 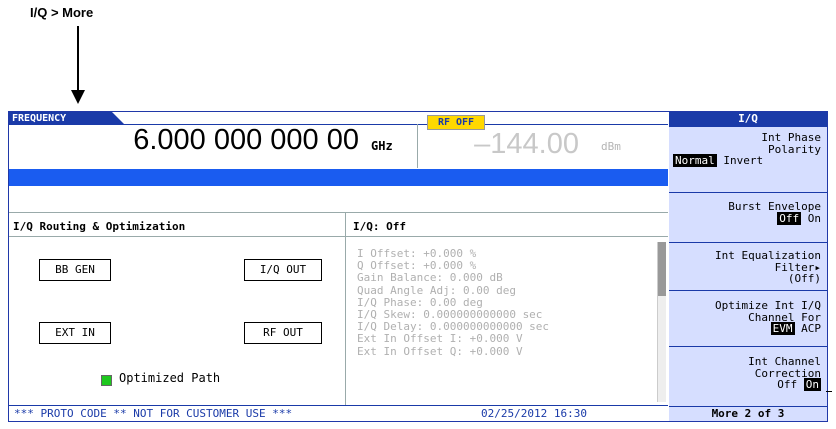 I want to click on int-equalization-filter-softkey: Int Equalization Filter▸ (Off), so click(x=748, y=266).